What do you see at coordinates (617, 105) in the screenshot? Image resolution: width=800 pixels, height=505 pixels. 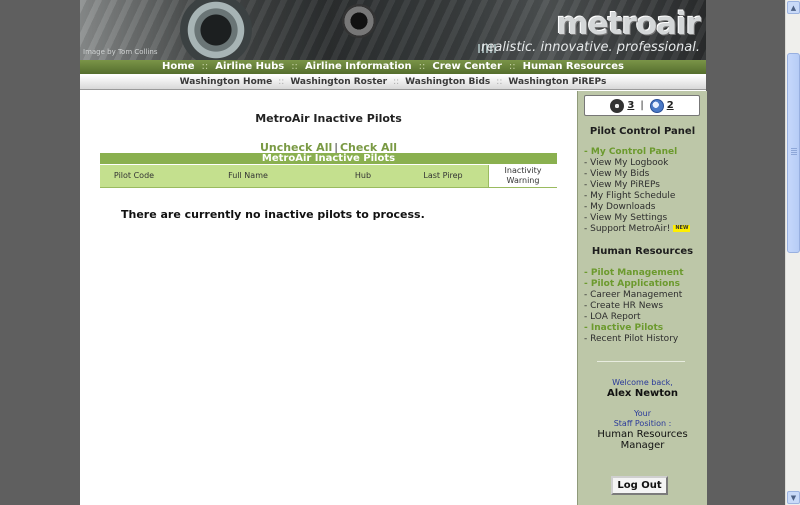 I see `pilot-icon` at bounding box center [617, 105].